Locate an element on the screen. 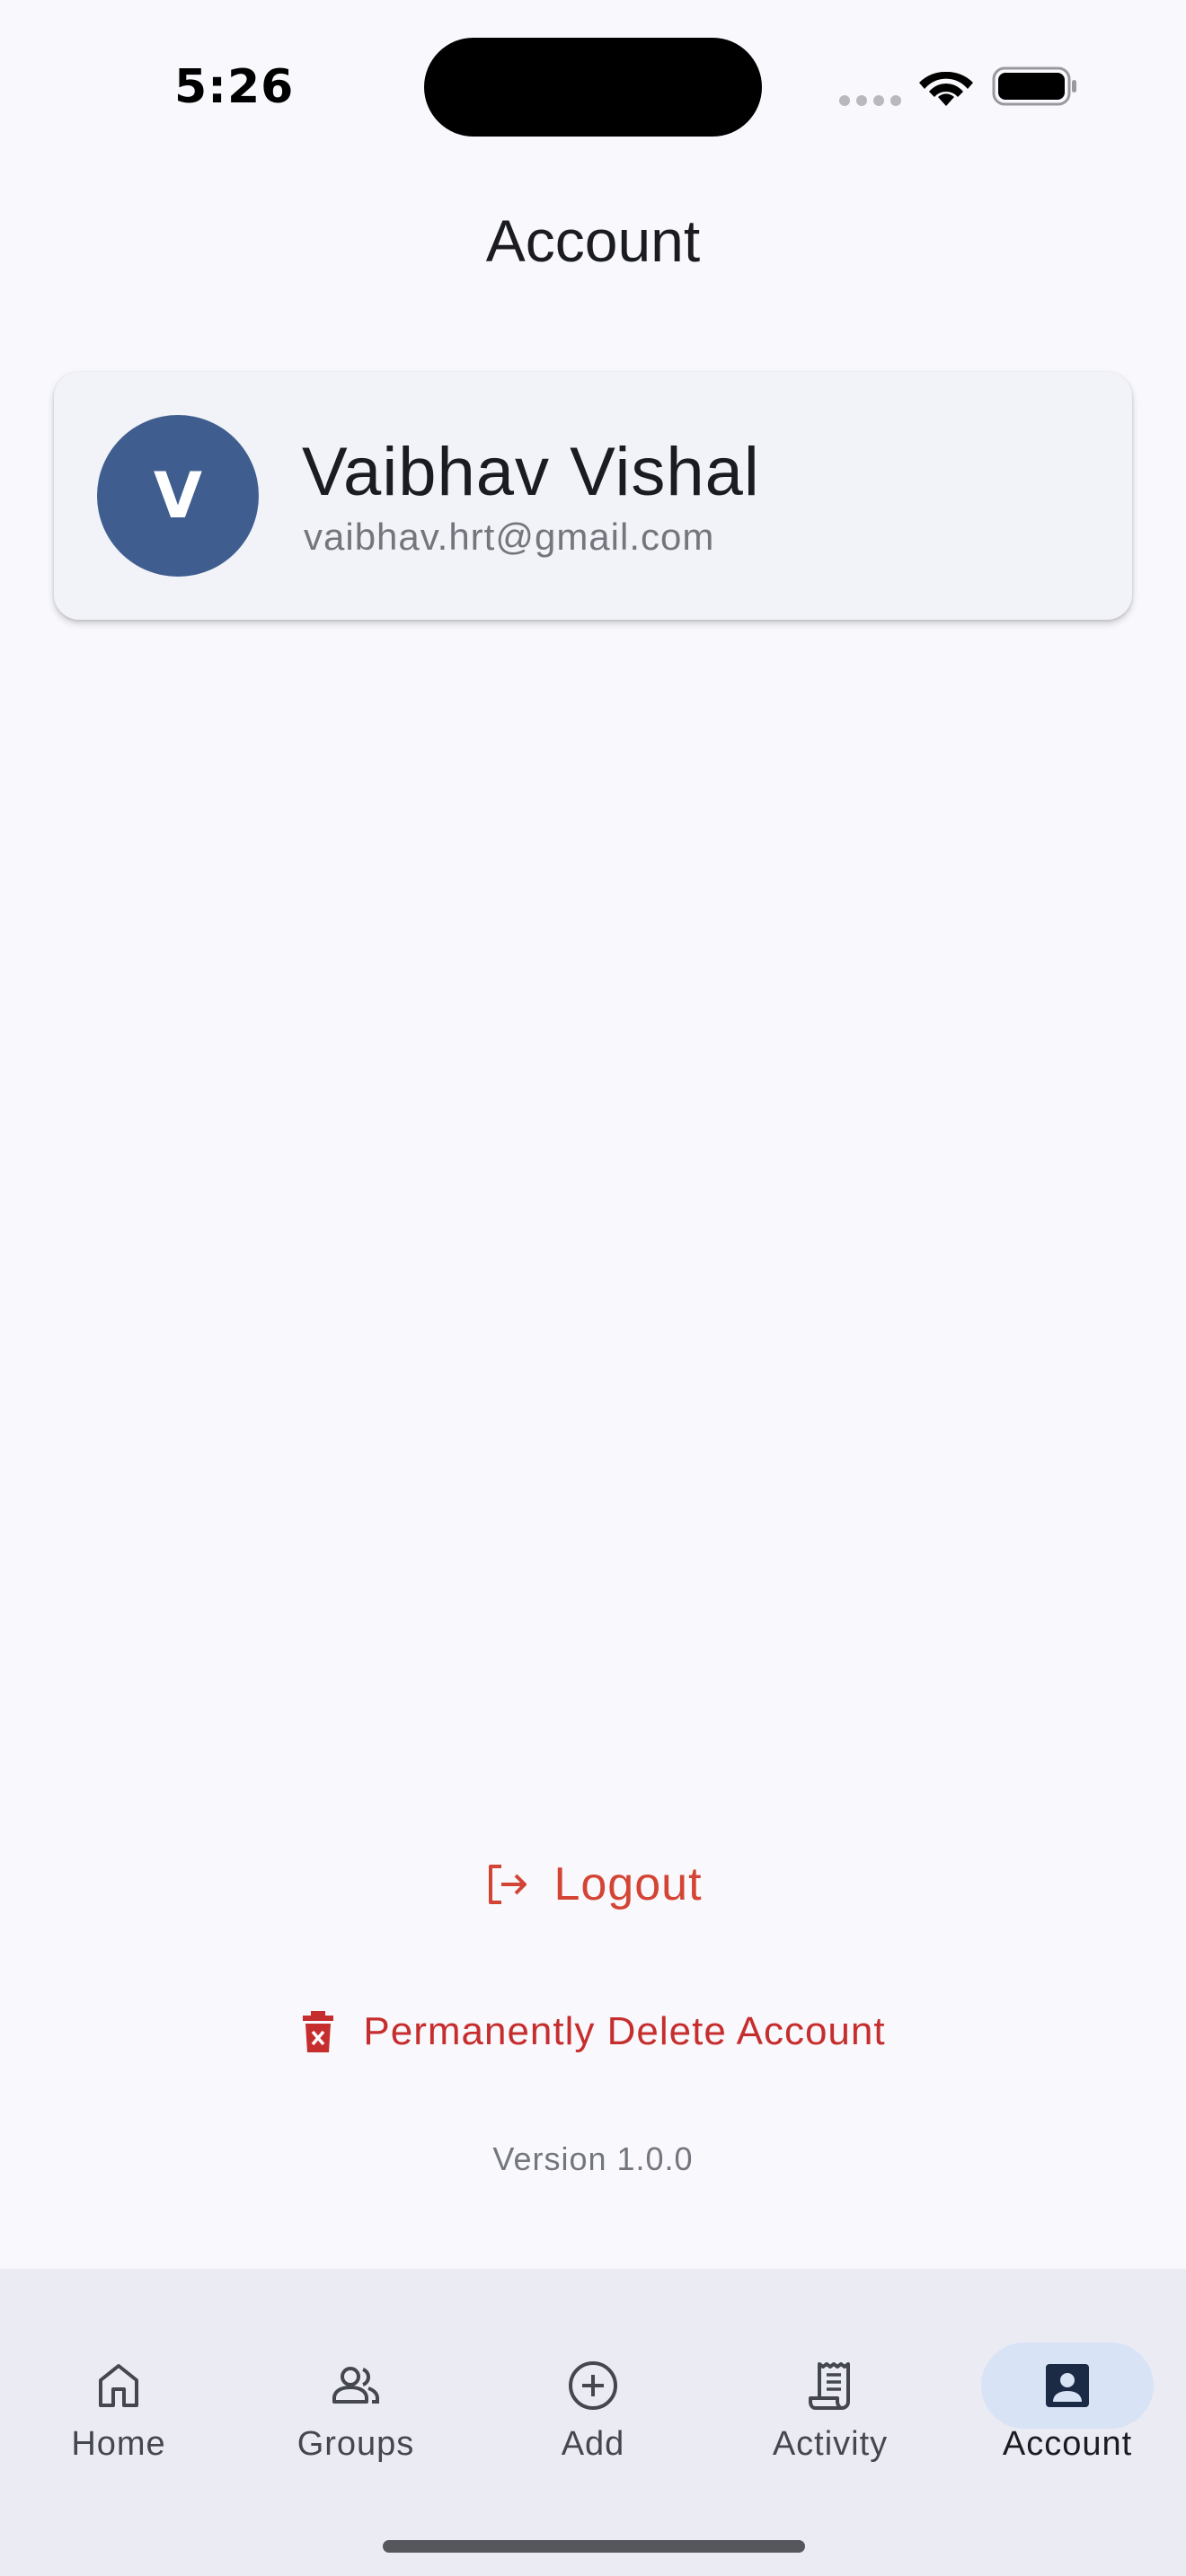  nav-label-groups: Groups is located at coordinates (355, 2444).